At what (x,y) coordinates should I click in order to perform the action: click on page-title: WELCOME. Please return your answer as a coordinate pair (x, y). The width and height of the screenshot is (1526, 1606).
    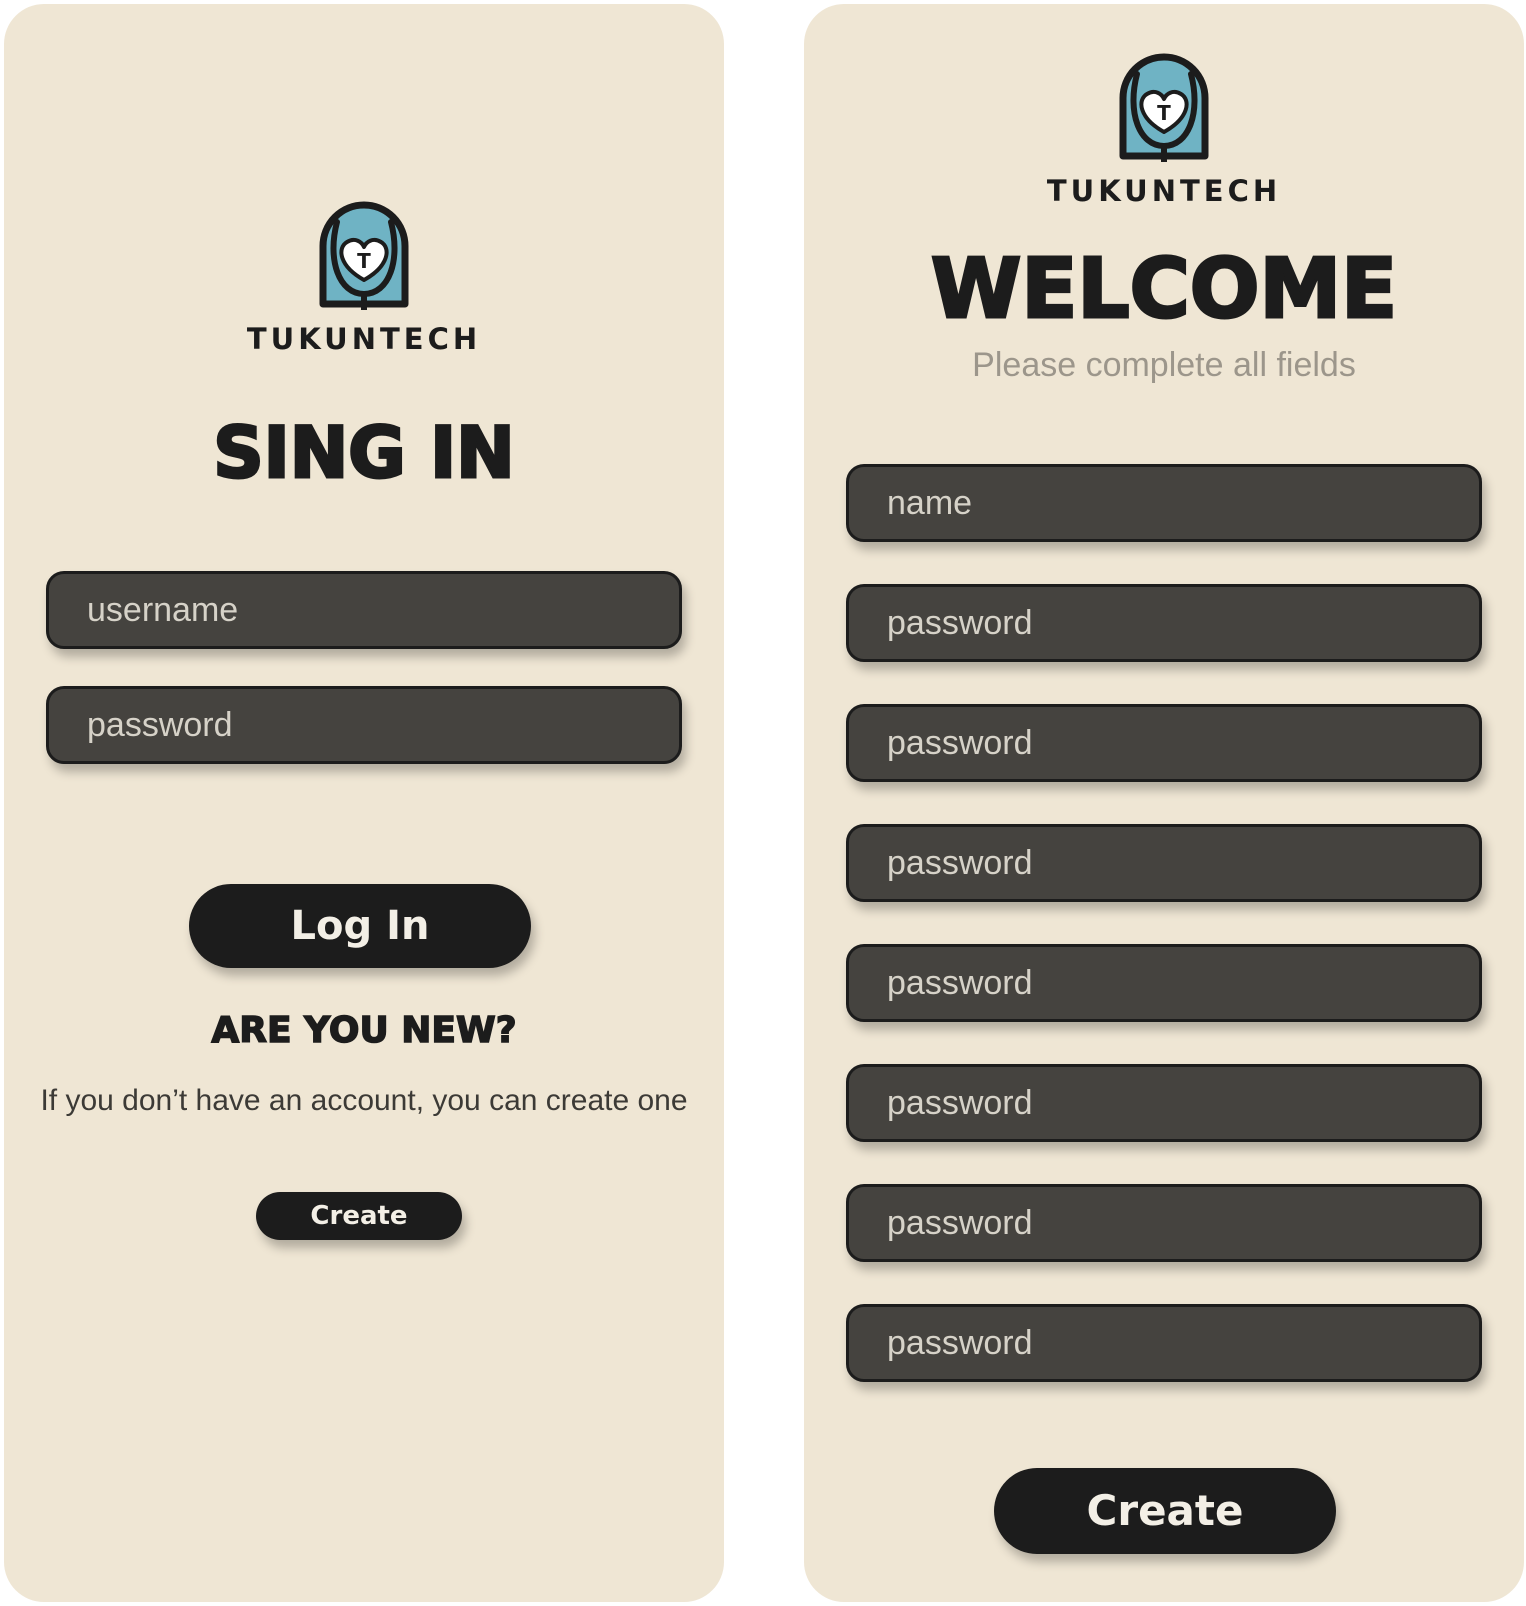
    Looking at the image, I should click on (1163, 290).